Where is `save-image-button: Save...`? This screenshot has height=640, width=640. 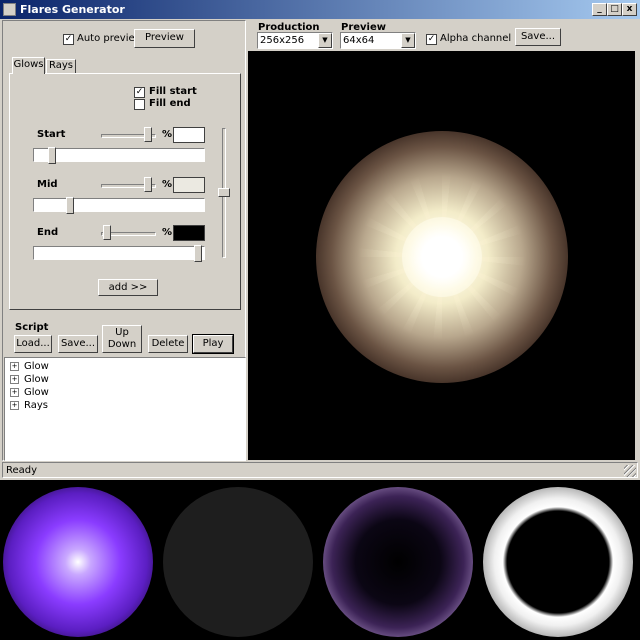
save-image-button: Save... is located at coordinates (538, 37).